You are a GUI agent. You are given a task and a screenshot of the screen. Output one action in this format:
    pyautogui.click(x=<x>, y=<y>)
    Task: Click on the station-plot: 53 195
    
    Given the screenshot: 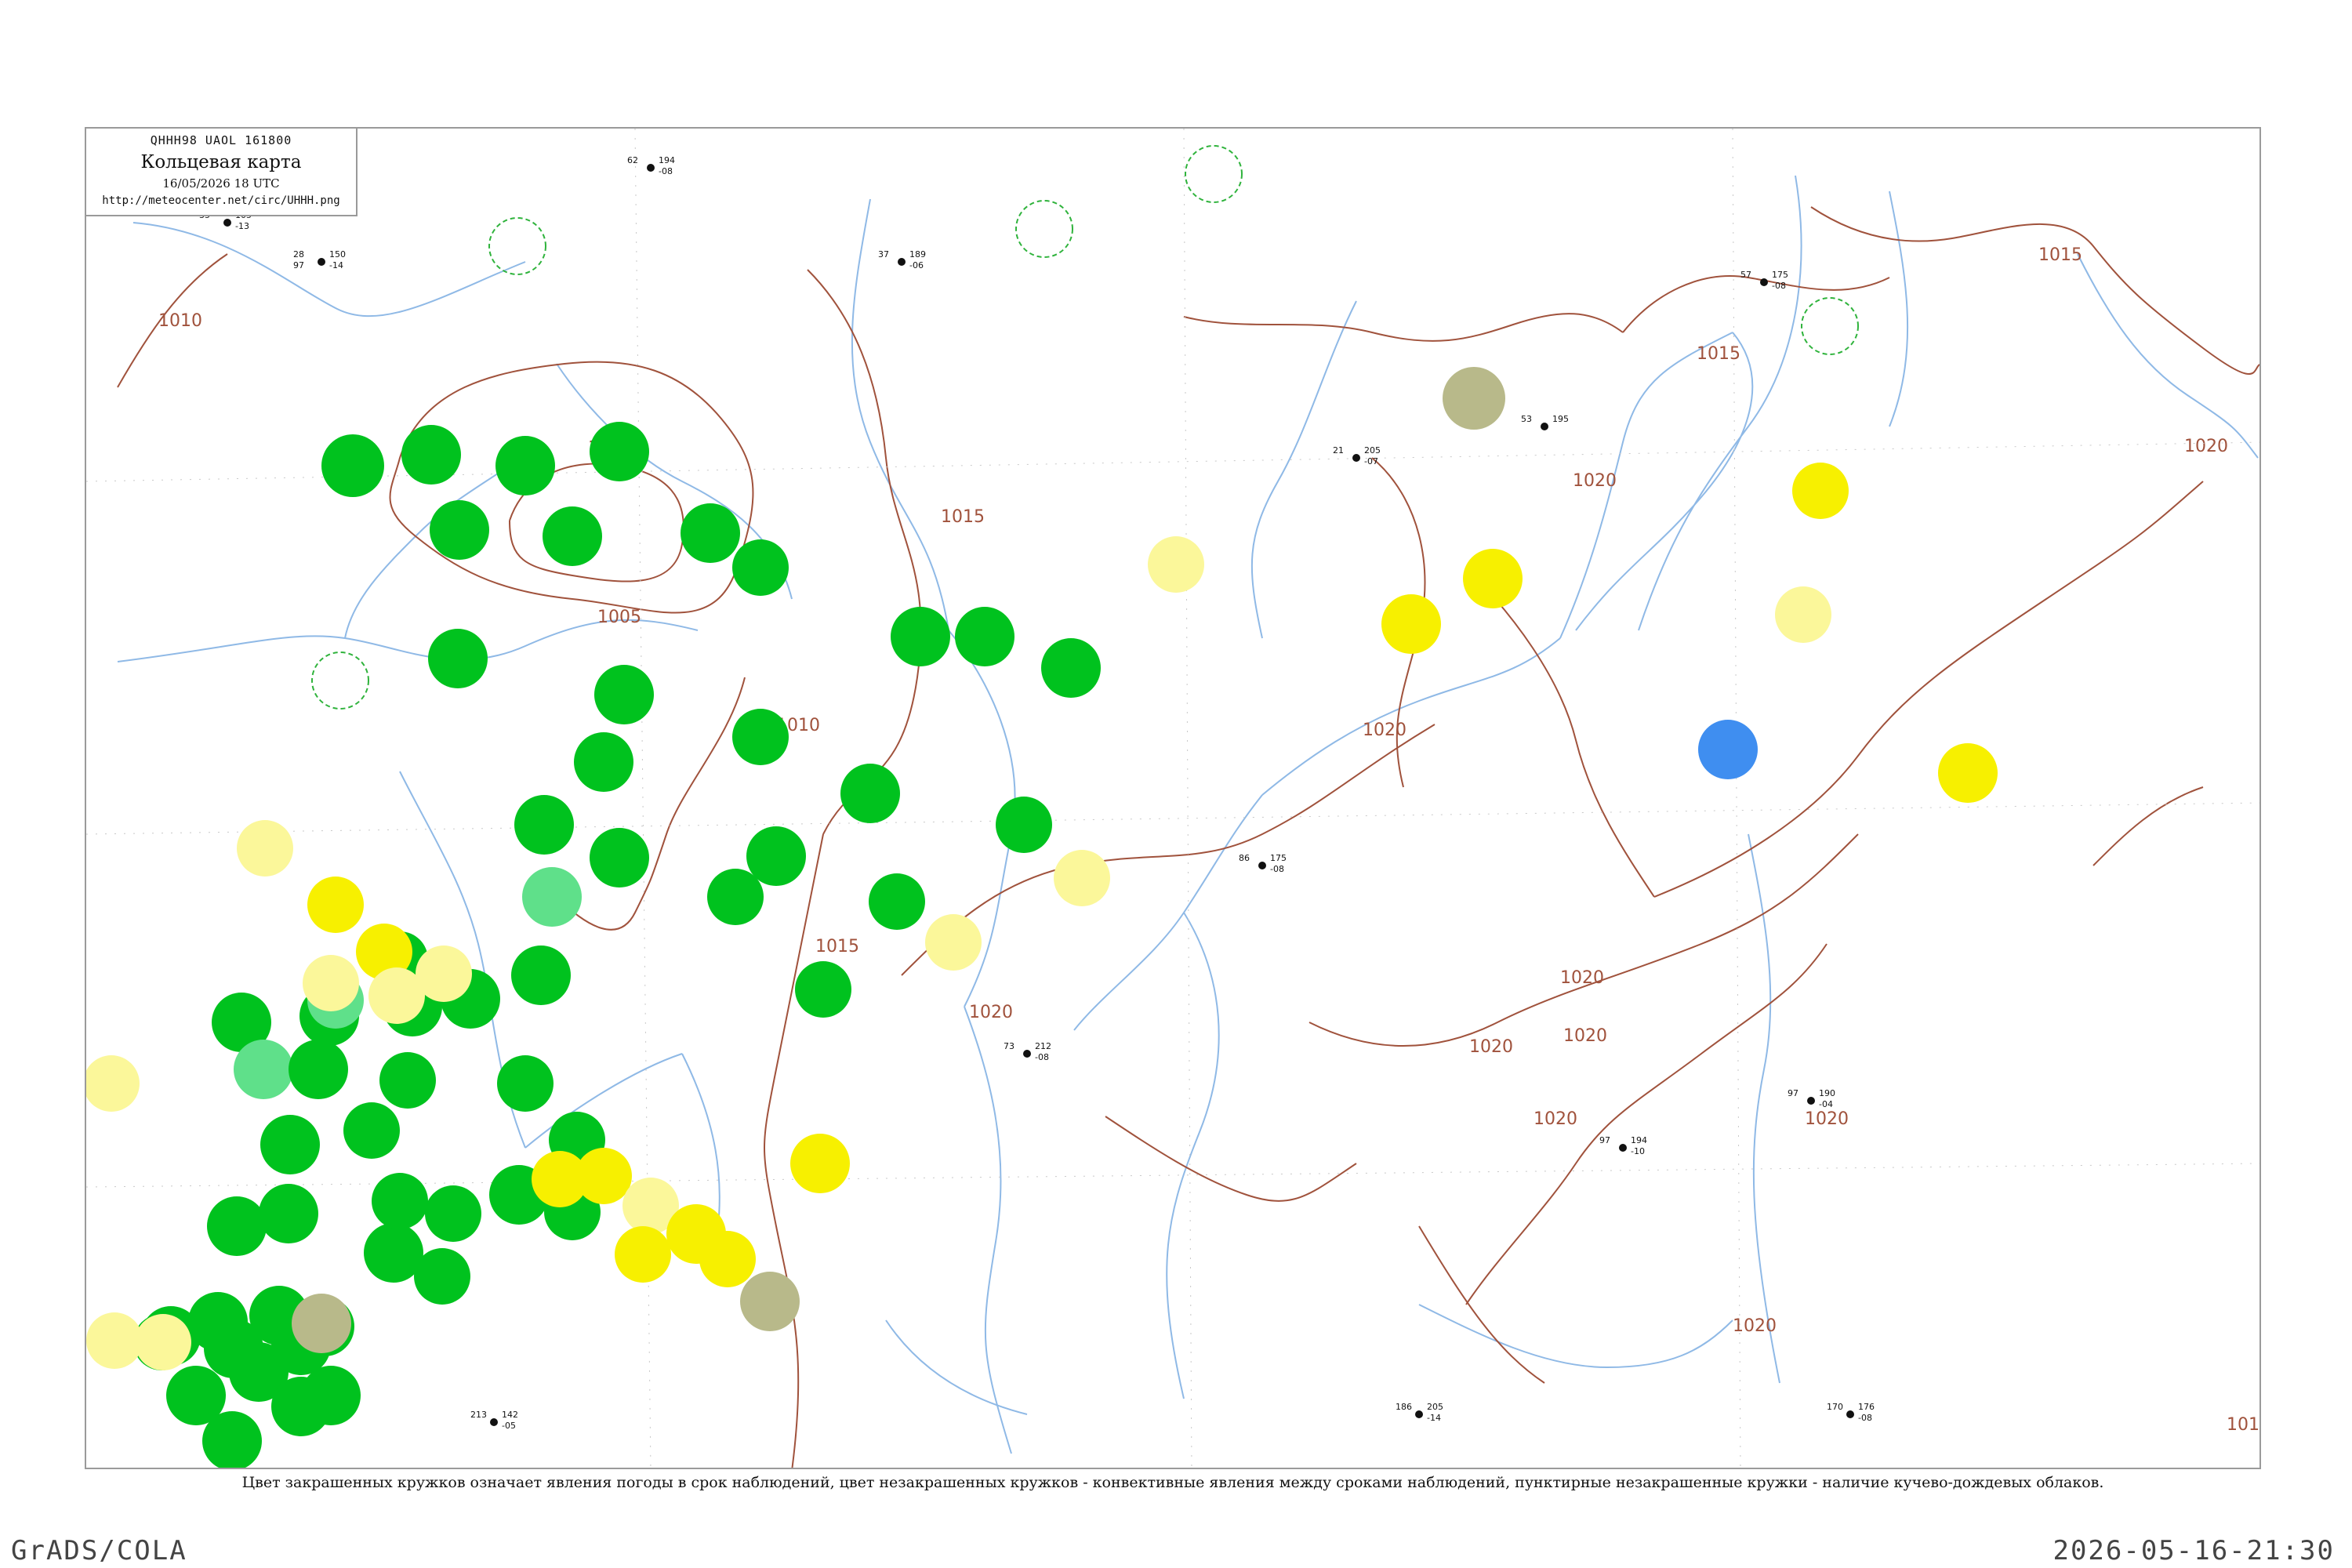 What is the action you would take?
    pyautogui.click(x=1545, y=422)
    